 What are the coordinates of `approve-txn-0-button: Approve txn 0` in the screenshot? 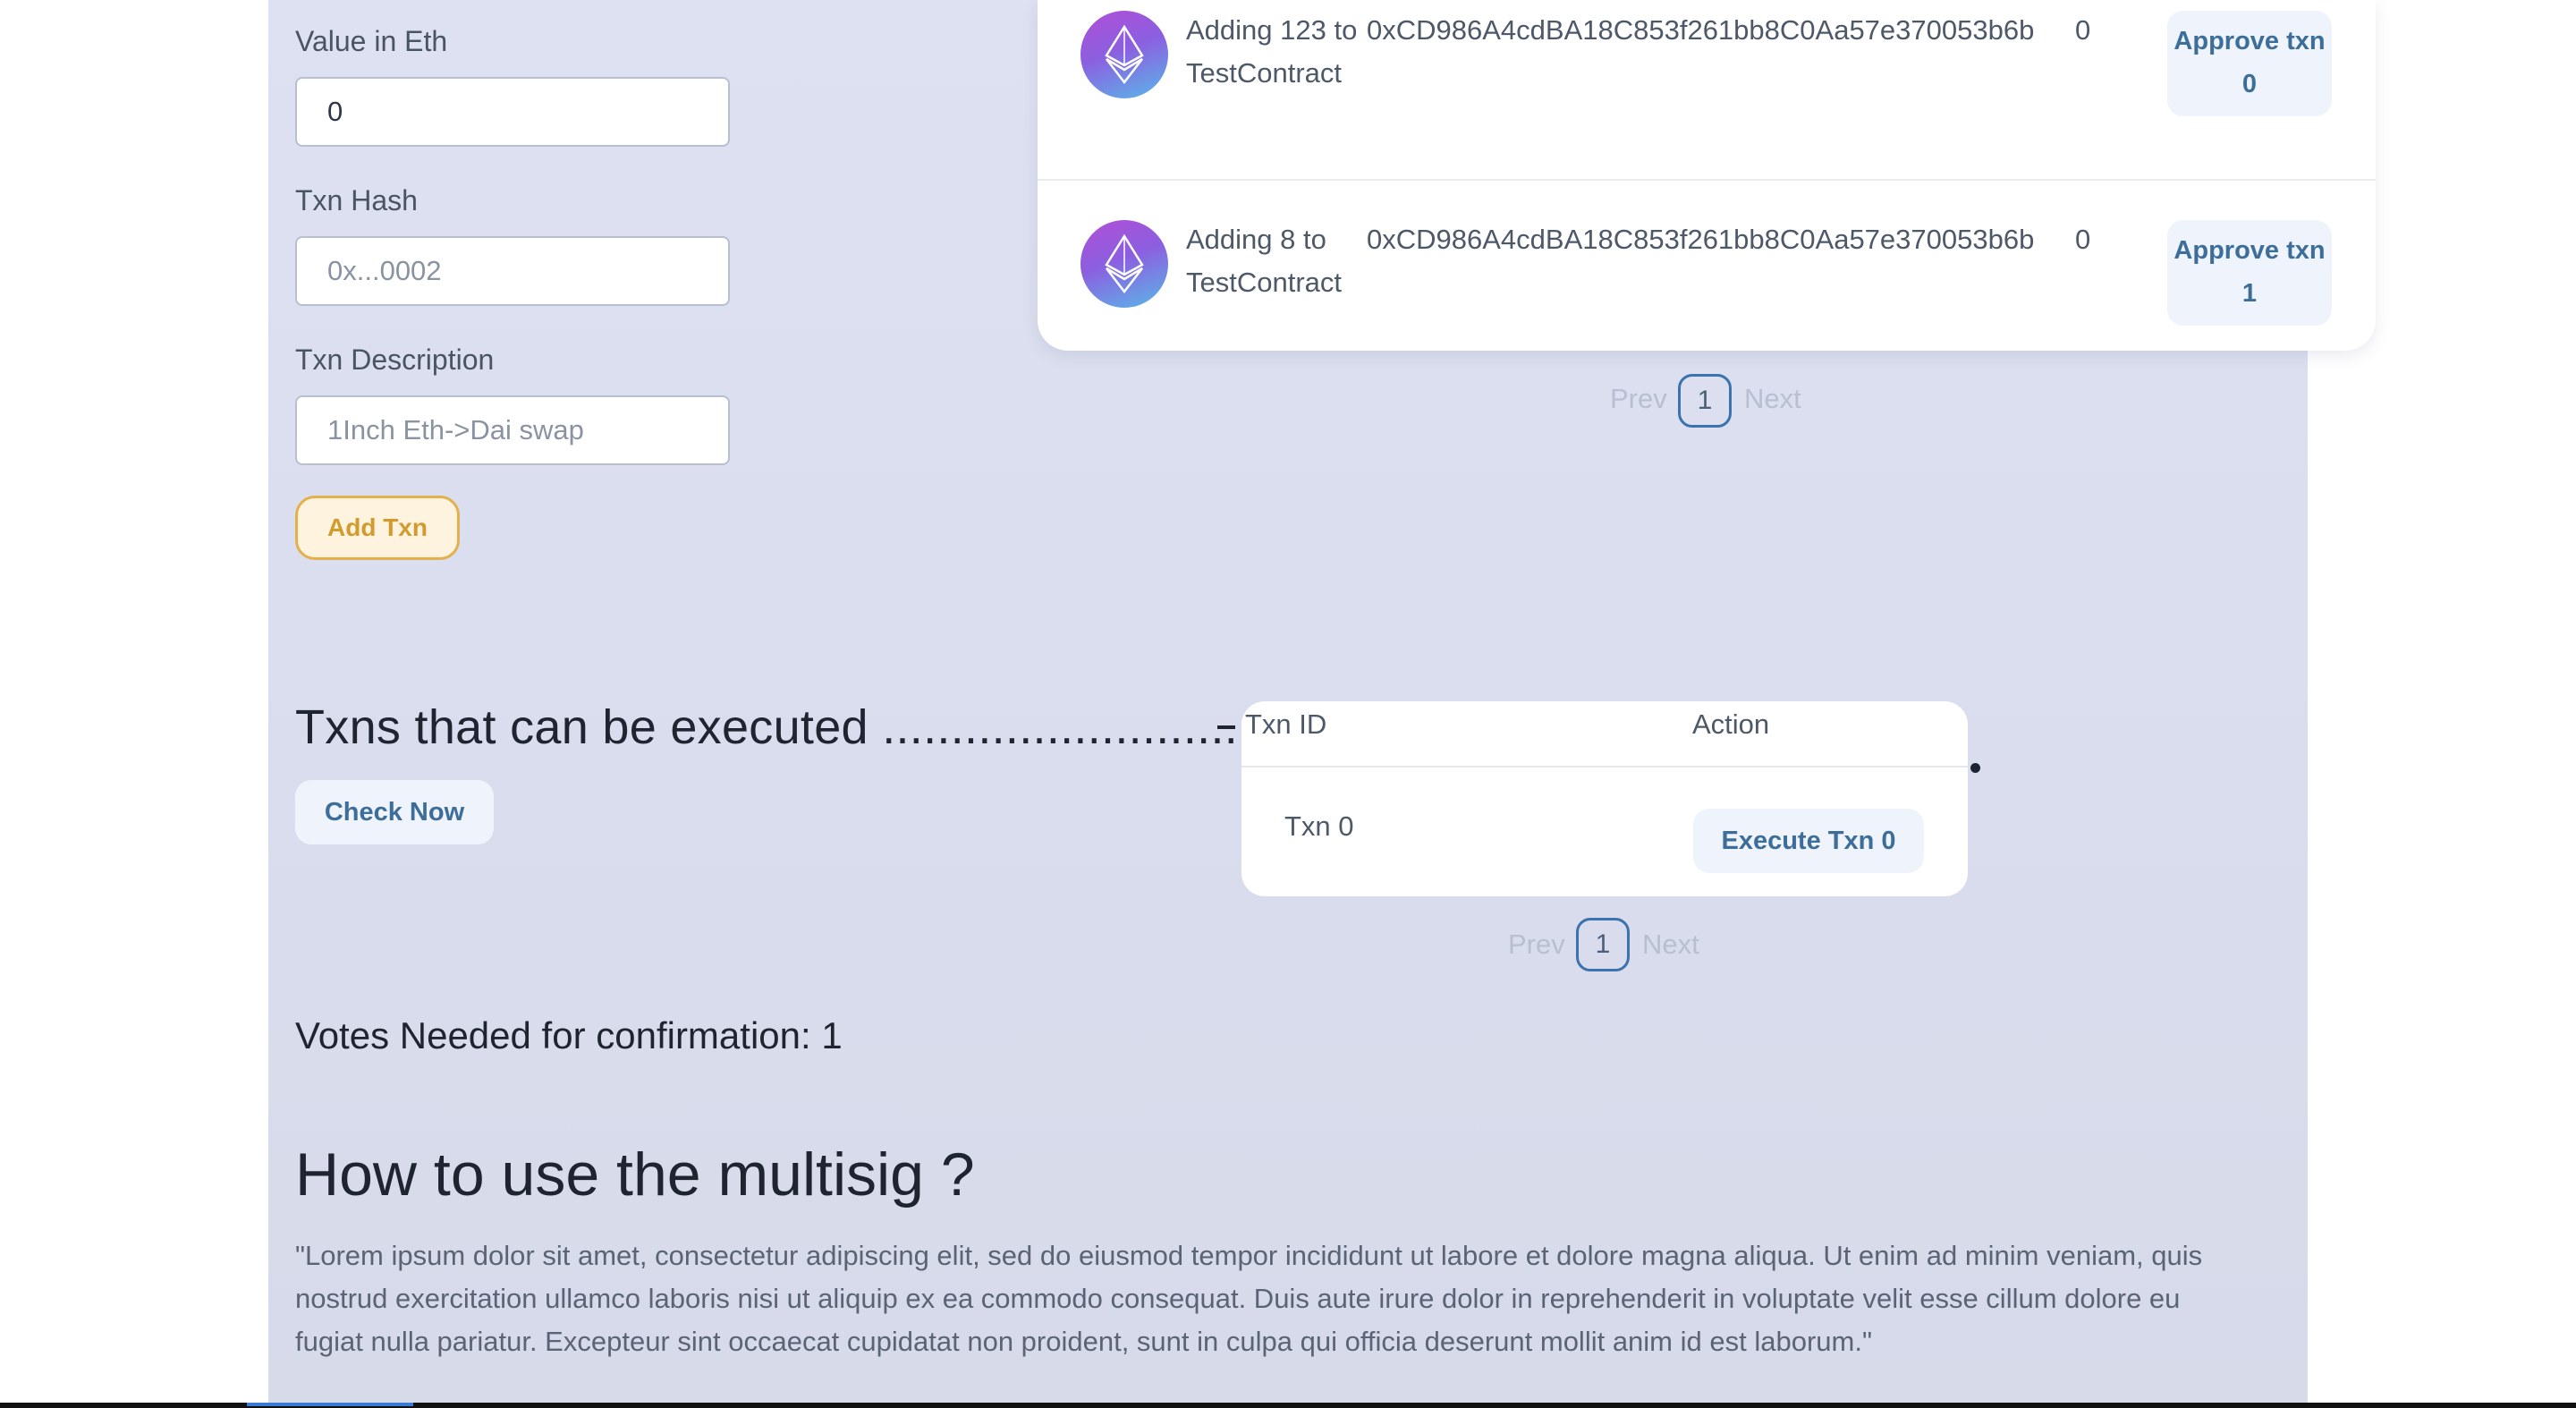 It's located at (2249, 64).